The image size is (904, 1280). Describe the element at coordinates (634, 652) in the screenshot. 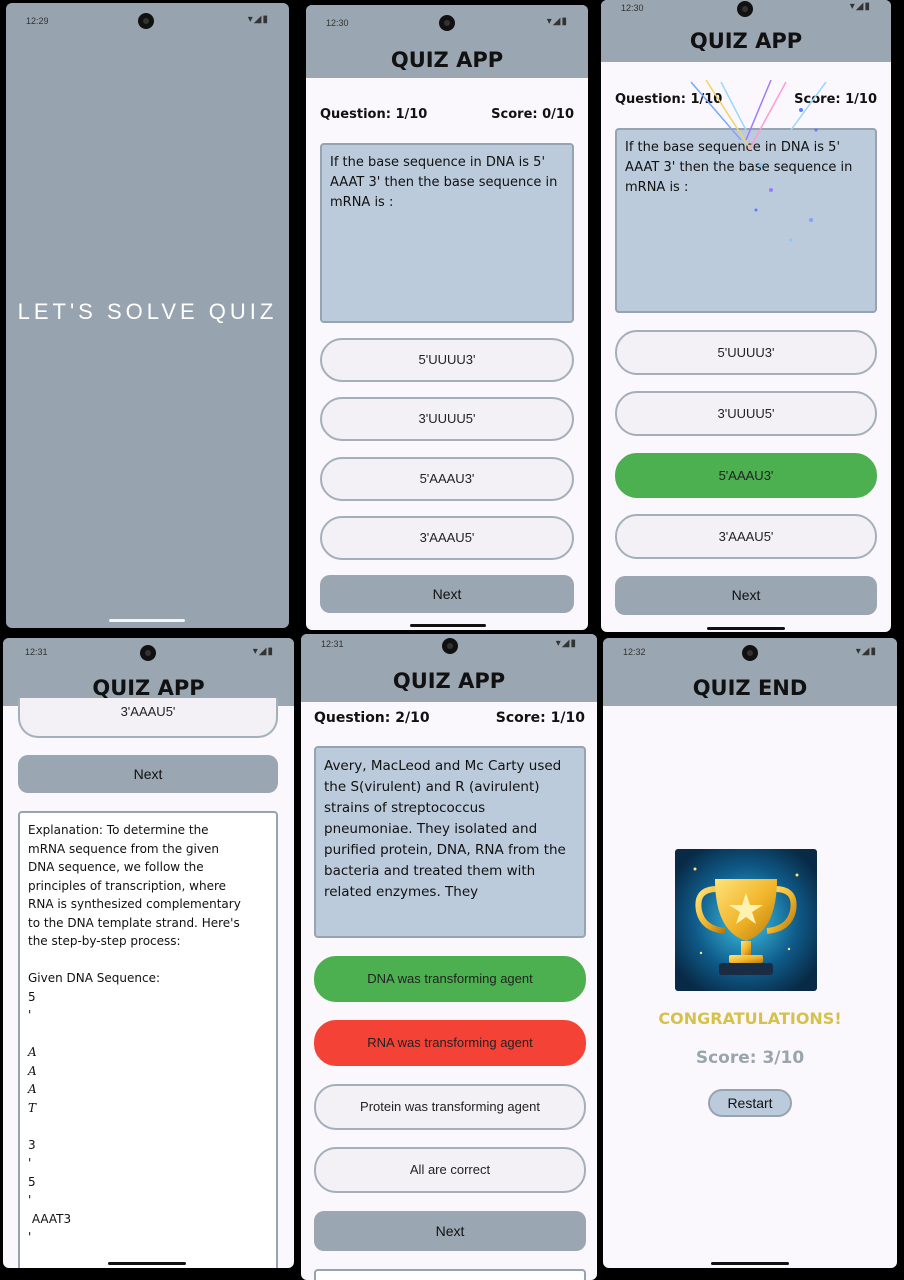

I see `status-time: 12:32` at that location.